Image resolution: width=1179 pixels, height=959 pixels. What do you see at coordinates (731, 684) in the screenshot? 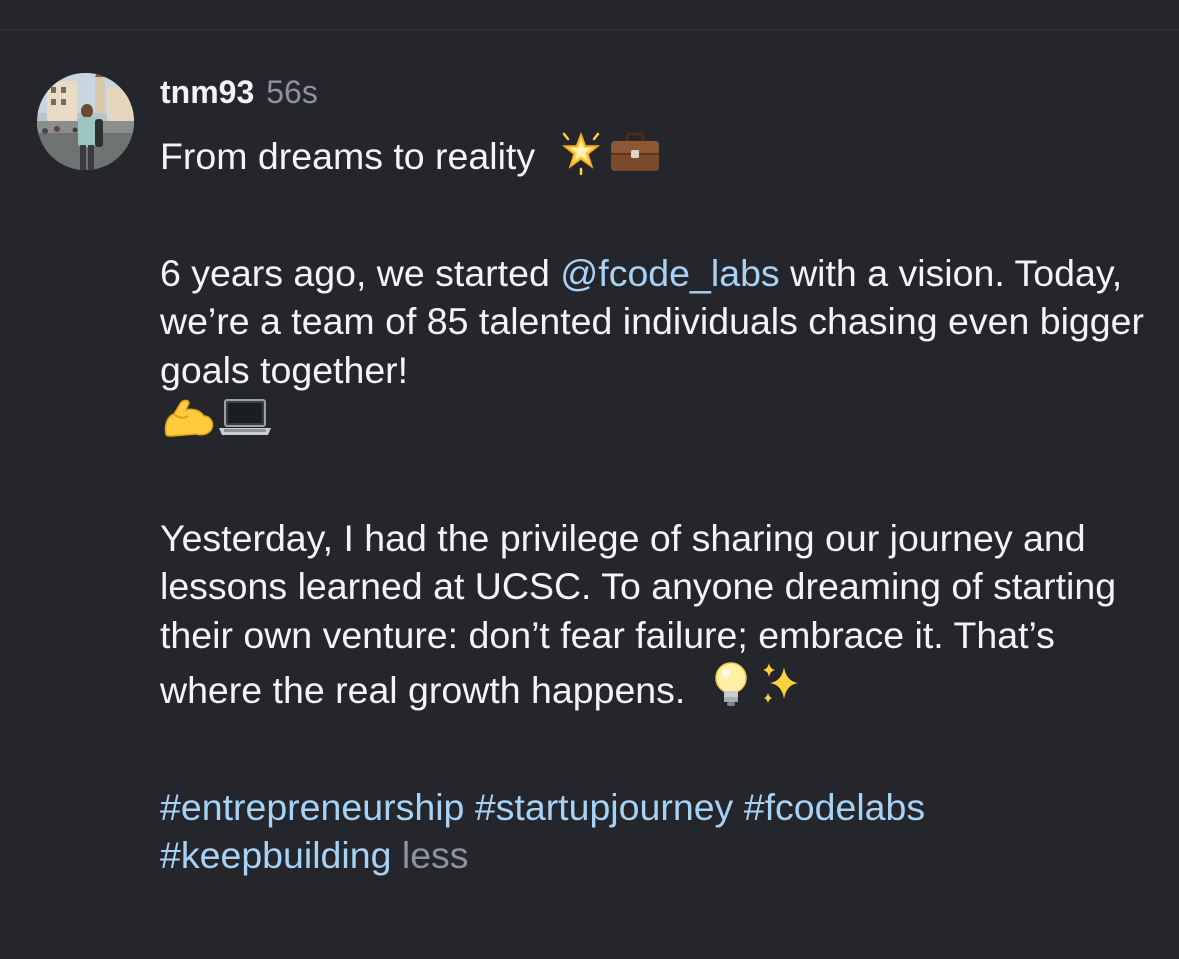
I see `light-bulb-icon` at bounding box center [731, 684].